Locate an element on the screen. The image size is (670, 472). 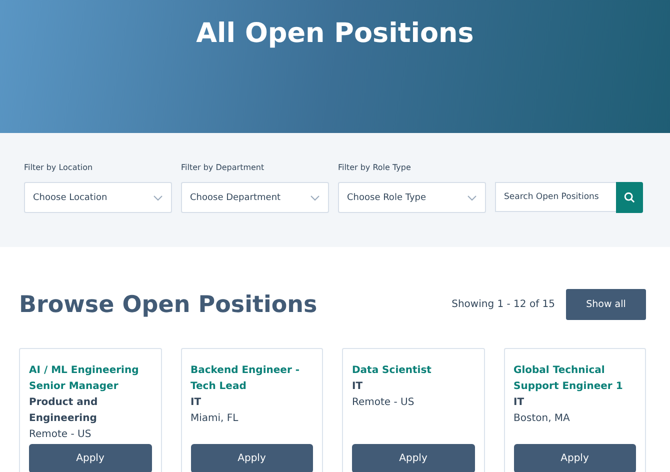
hero-title: All Open Positions is located at coordinates (335, 34).